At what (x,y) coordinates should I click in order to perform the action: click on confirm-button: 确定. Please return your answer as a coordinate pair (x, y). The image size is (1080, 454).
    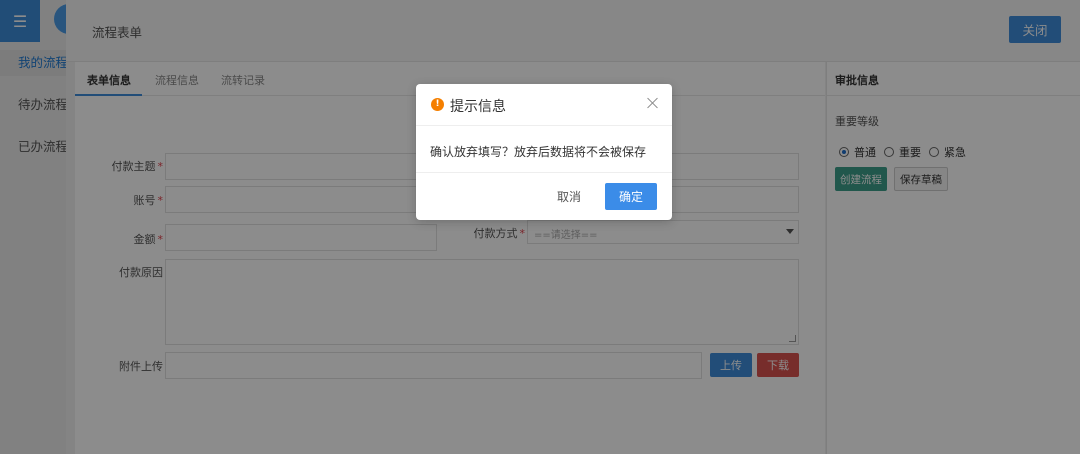
    Looking at the image, I should click on (631, 196).